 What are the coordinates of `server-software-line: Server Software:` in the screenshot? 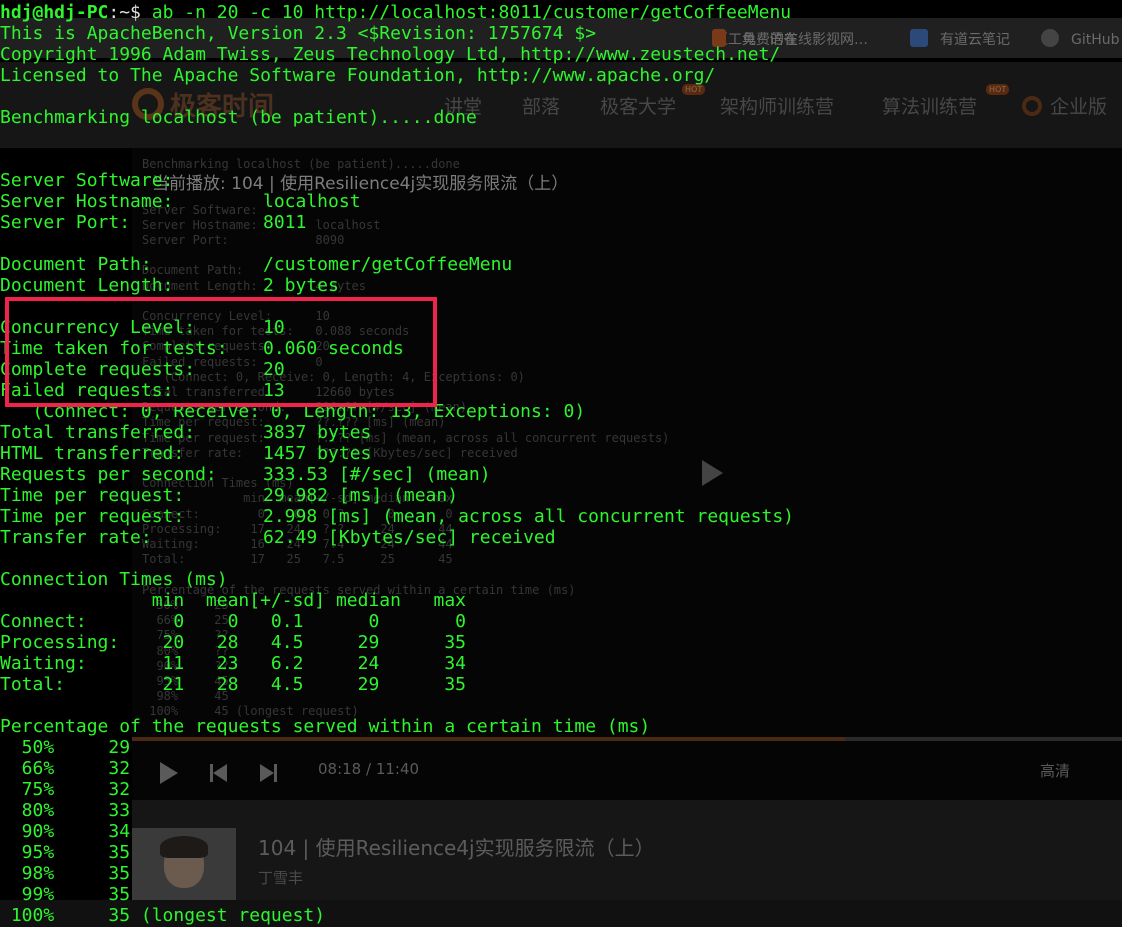 It's located at (86, 180).